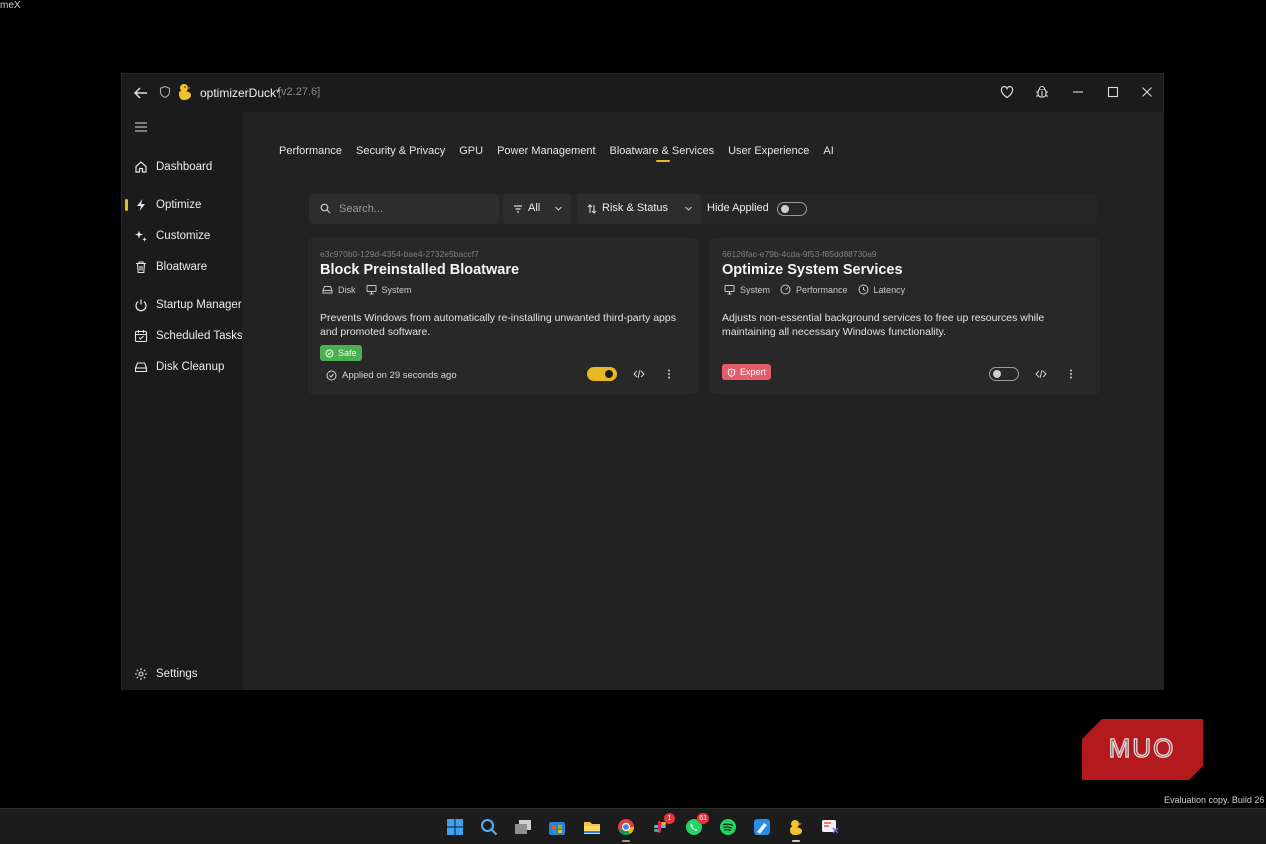 This screenshot has height=844, width=1266. Describe the element at coordinates (182, 336) in the screenshot. I see `sidebar-item-scheduled-tasks: Scheduled Tasks` at that location.